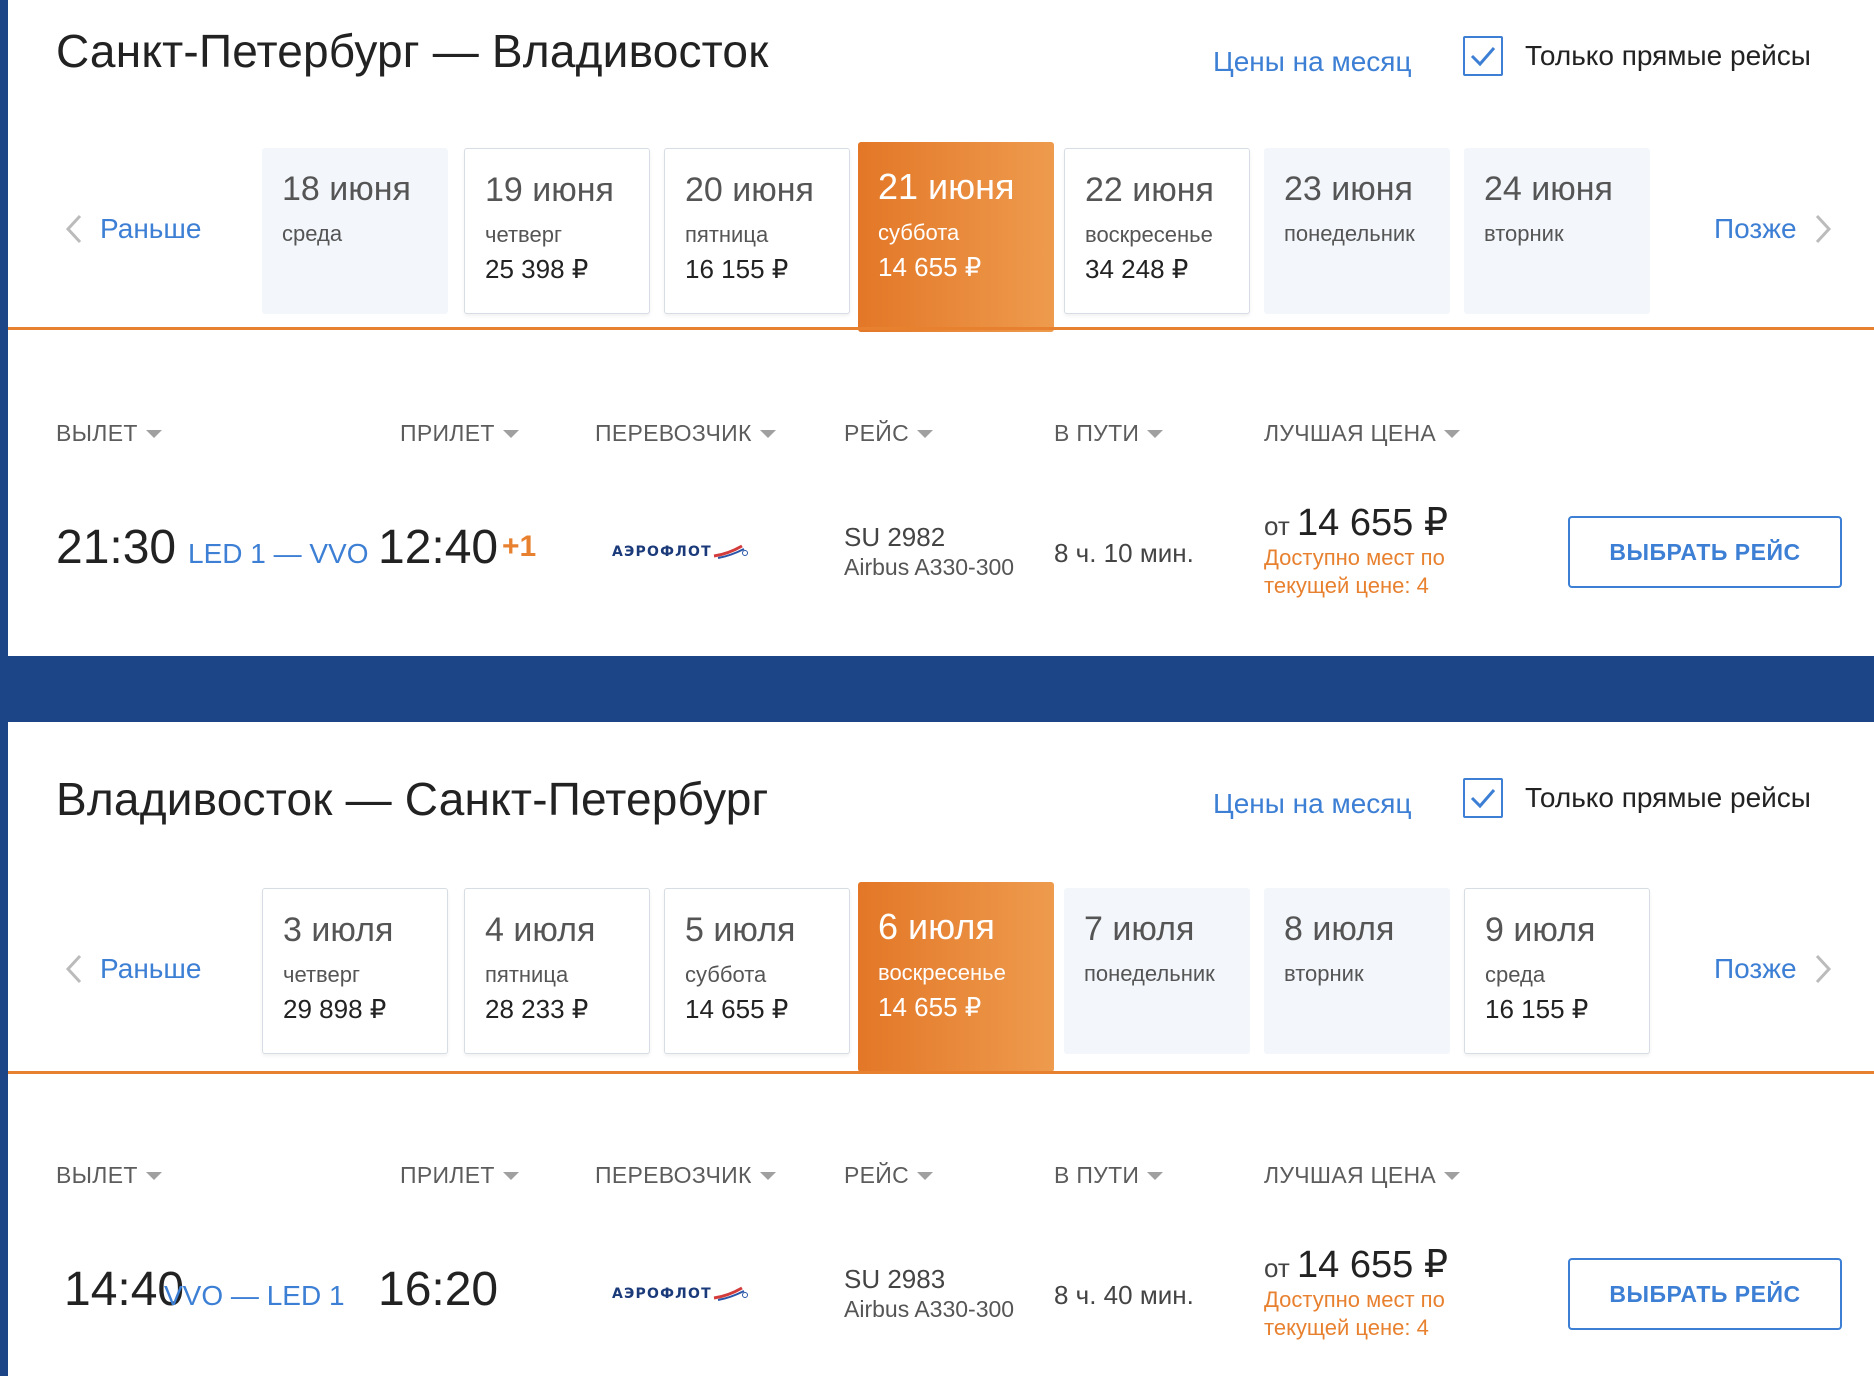 Image resolution: width=1874 pixels, height=1376 pixels. What do you see at coordinates (1348, 189) in the screenshot?
I see `date-label: 23 июня` at bounding box center [1348, 189].